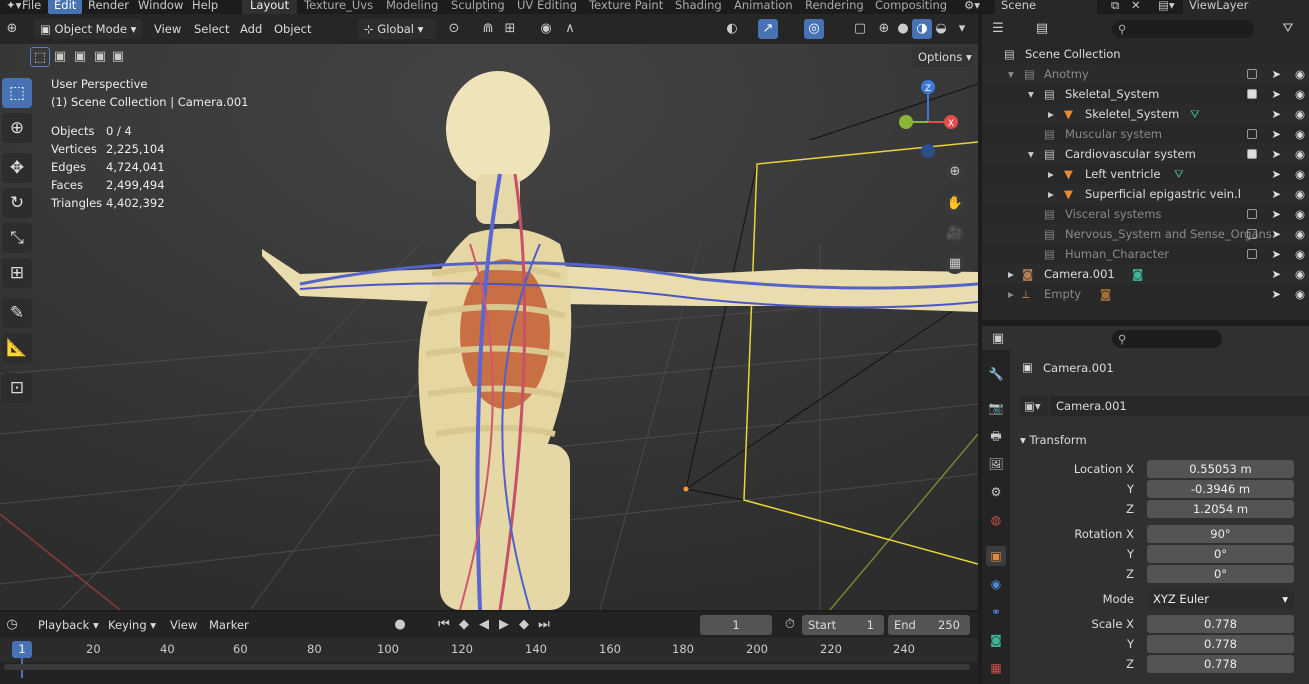  What do you see at coordinates (270, 7) in the screenshot?
I see `tab-layout: Layout` at bounding box center [270, 7].